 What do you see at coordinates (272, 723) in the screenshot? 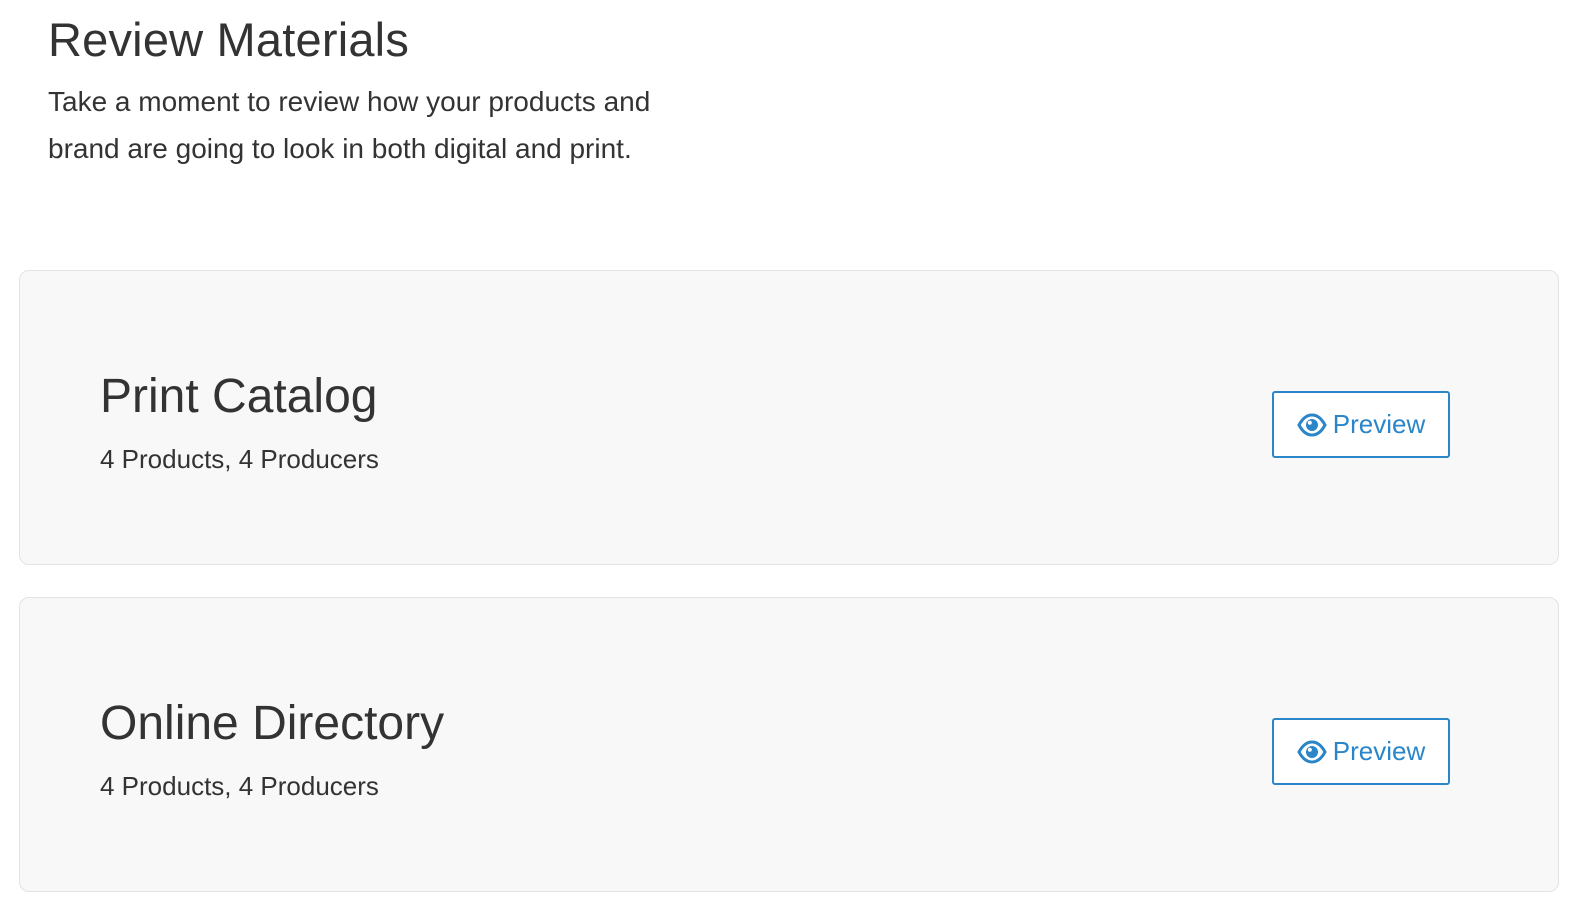
I see `material-title: Online Directory` at bounding box center [272, 723].